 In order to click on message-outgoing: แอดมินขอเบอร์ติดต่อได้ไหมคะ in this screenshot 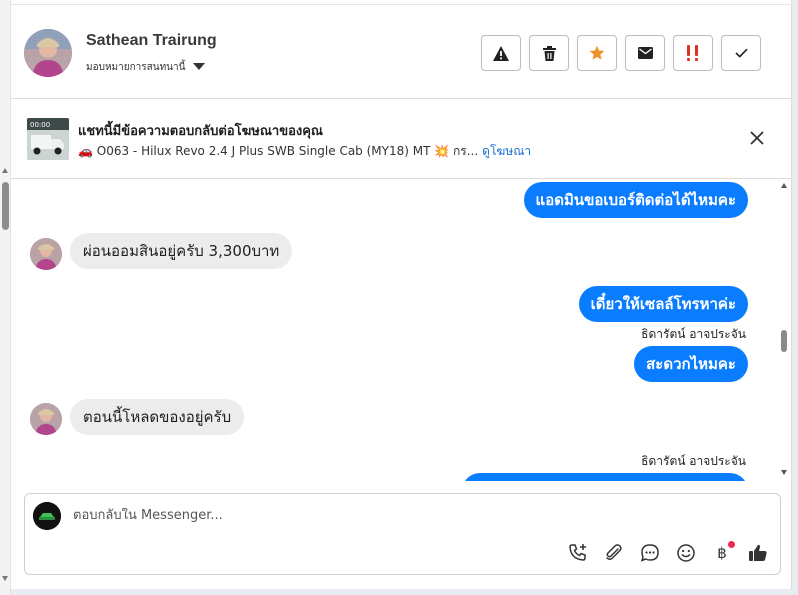, I will do `click(635, 200)`.